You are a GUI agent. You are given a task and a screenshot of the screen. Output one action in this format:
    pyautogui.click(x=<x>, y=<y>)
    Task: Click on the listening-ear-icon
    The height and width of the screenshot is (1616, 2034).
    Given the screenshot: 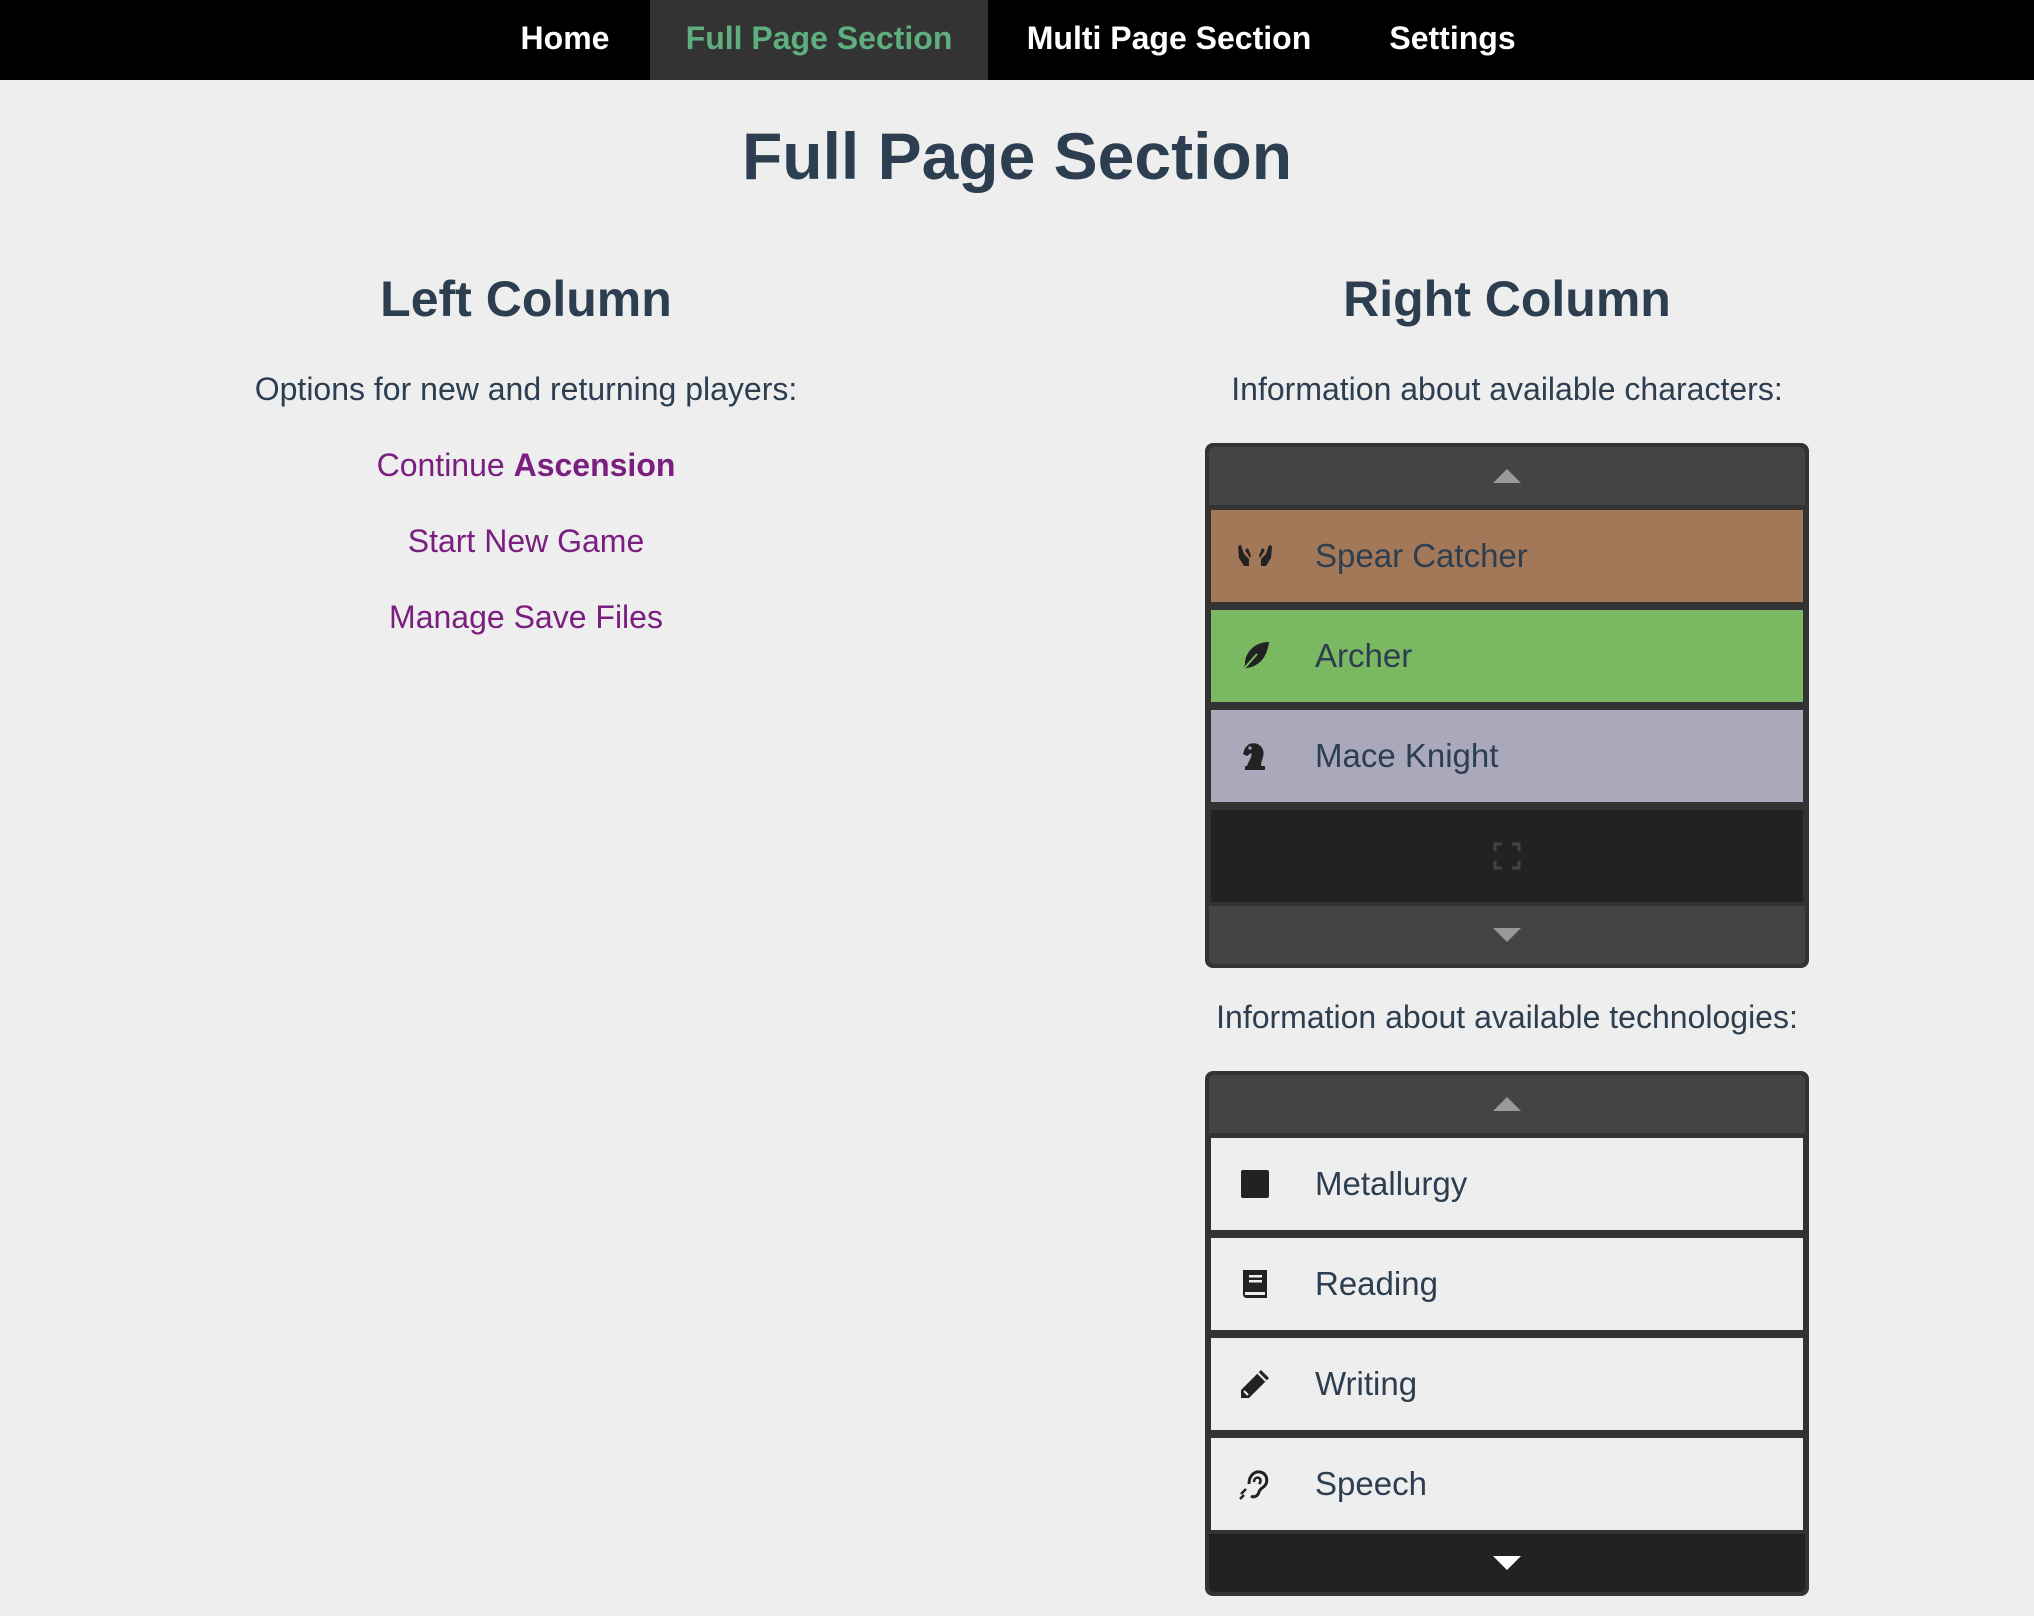 What is the action you would take?
    pyautogui.click(x=1254, y=1485)
    